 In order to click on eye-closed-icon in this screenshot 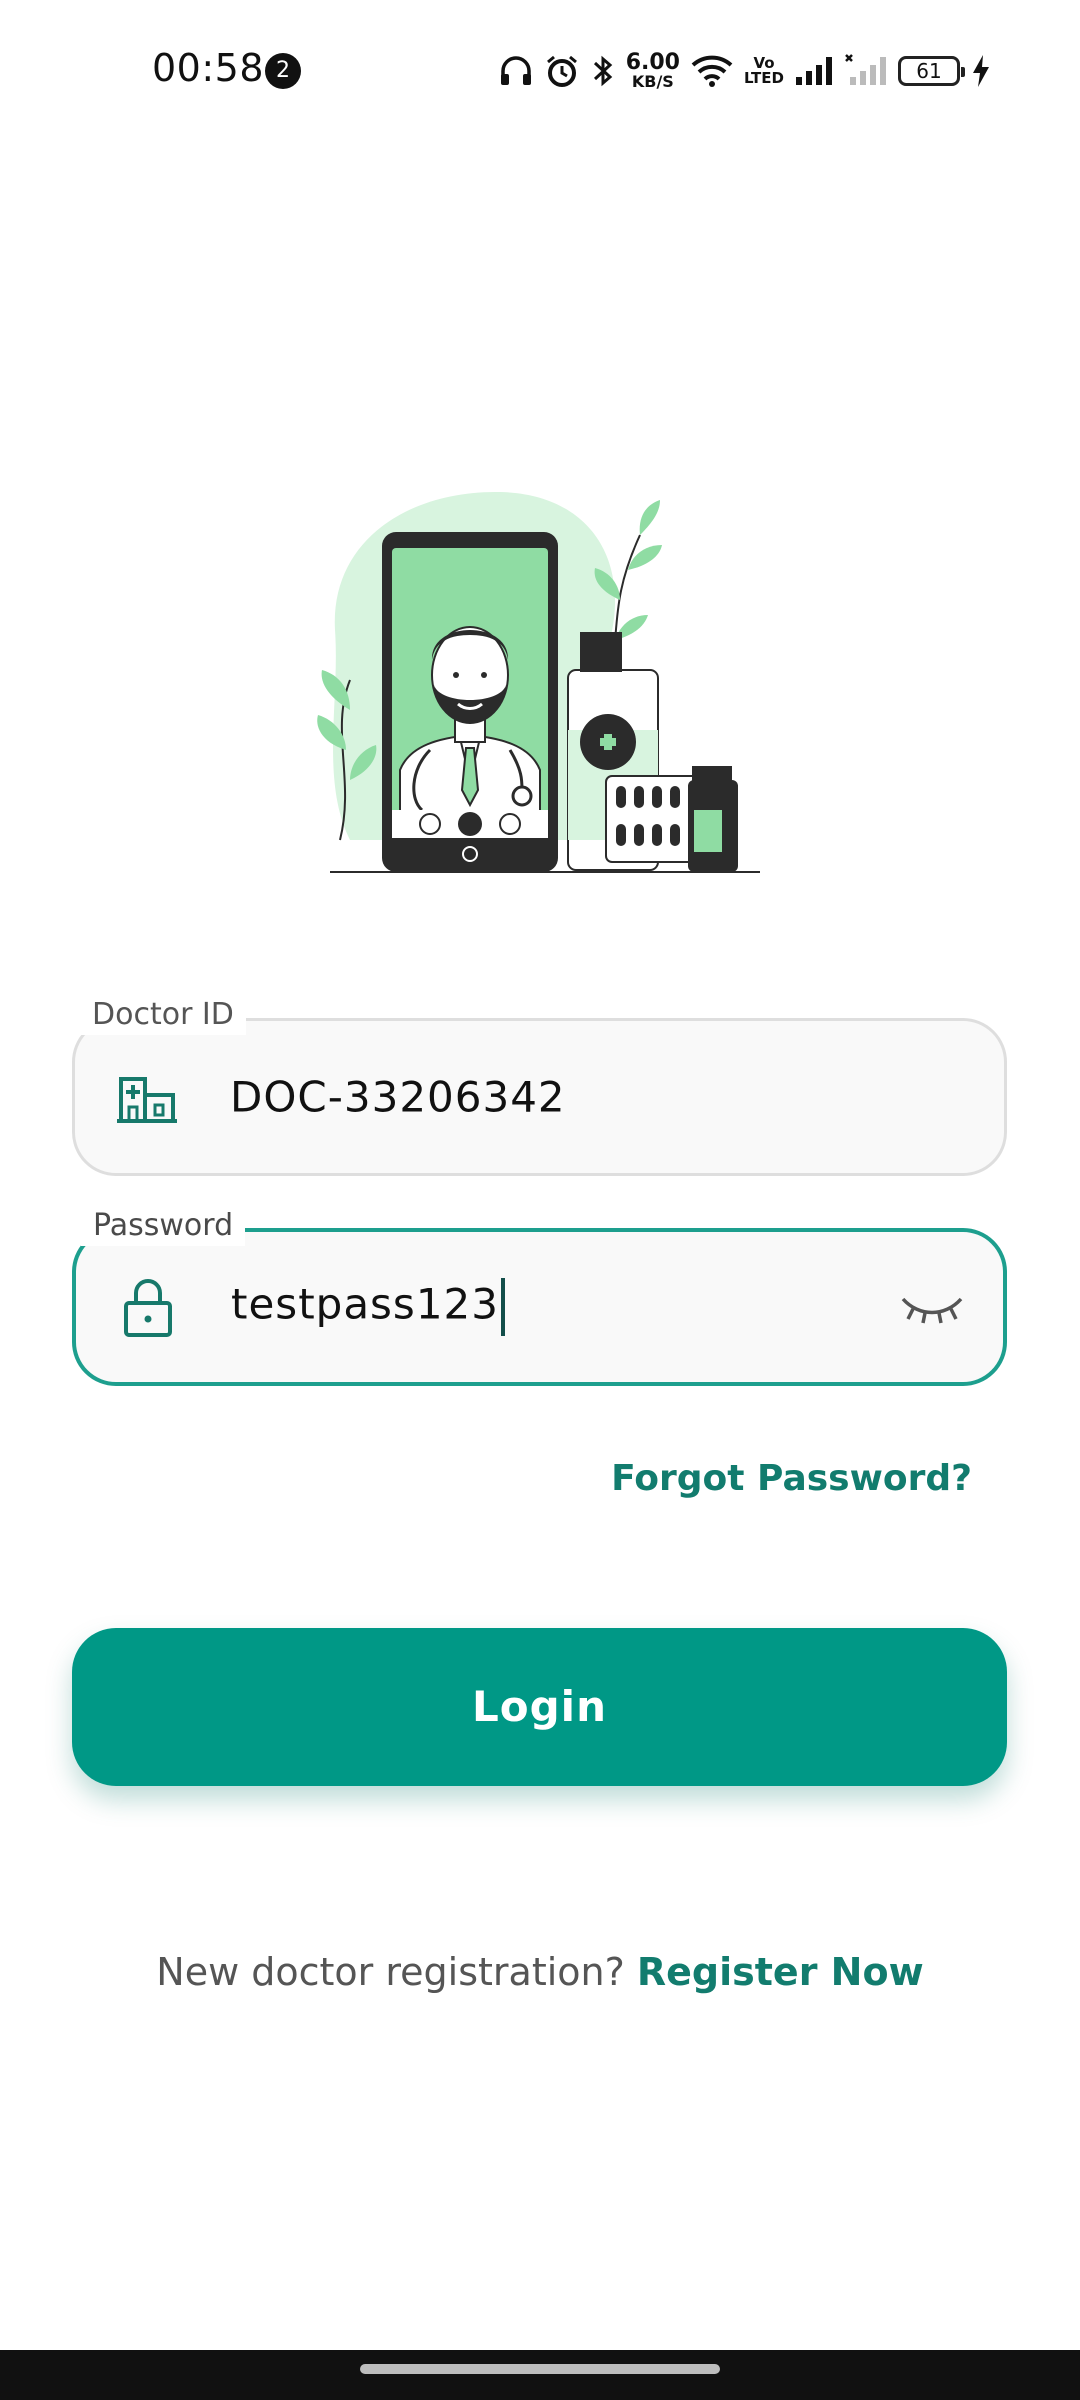, I will do `click(932, 1307)`.